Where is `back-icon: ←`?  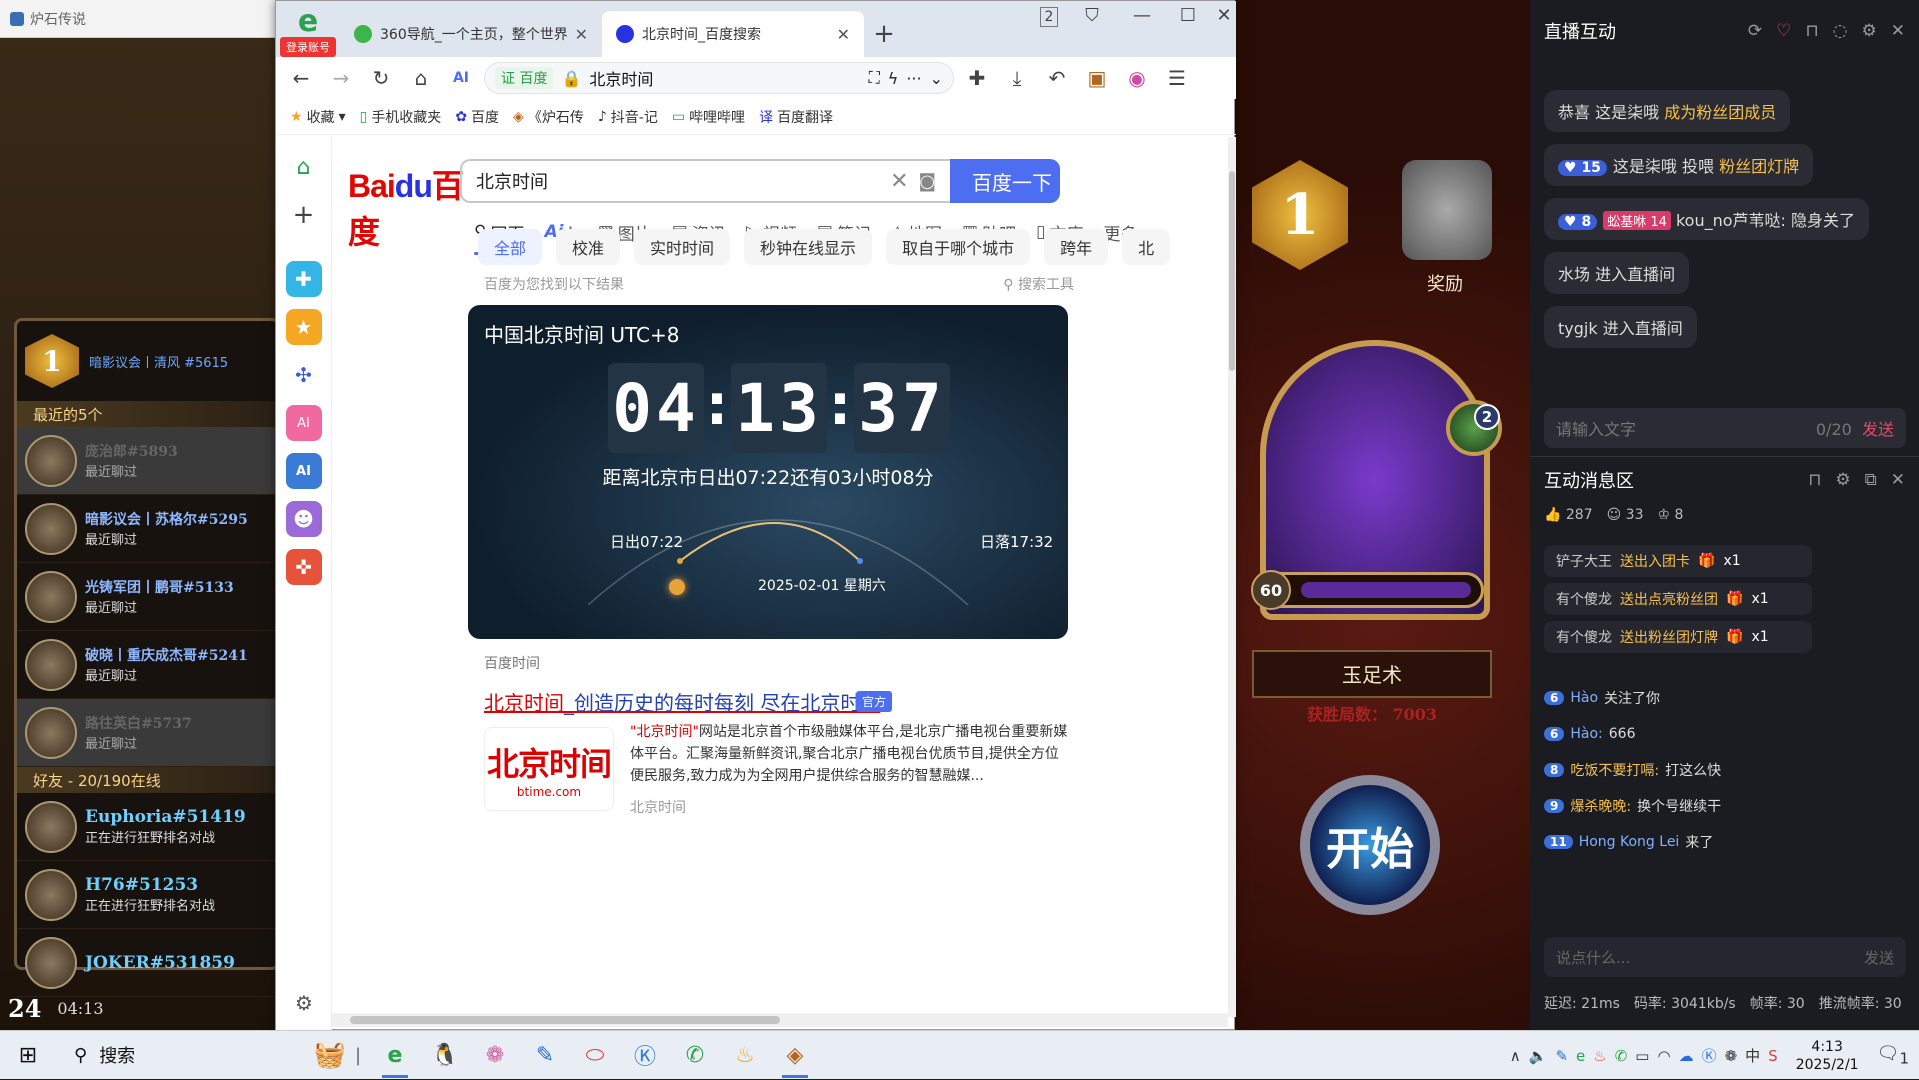
back-icon: ← is located at coordinates (301, 78).